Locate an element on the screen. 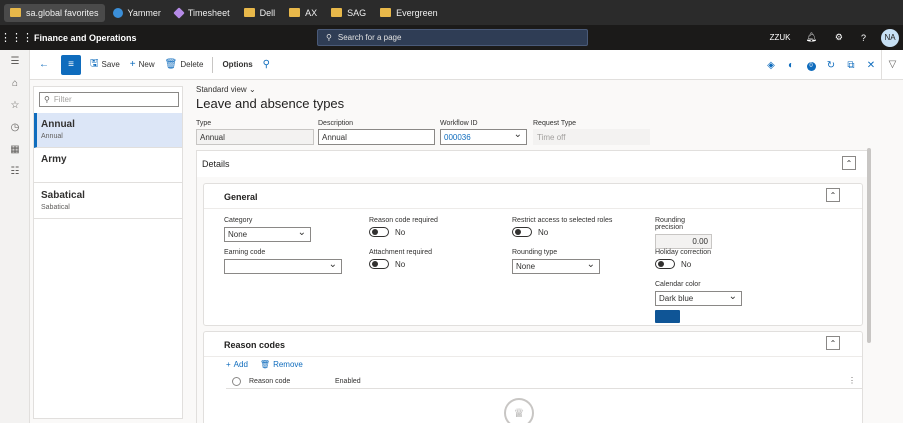 This screenshot has height=423, width=903. select-all-radio is located at coordinates (236, 381).